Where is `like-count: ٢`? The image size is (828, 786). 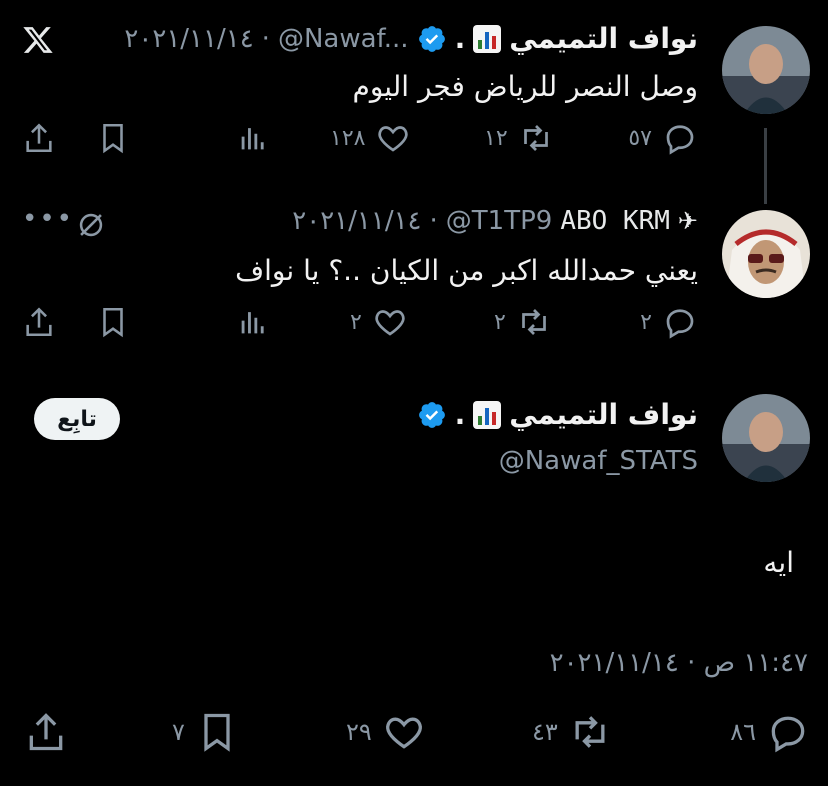 like-count: ٢ is located at coordinates (356, 322).